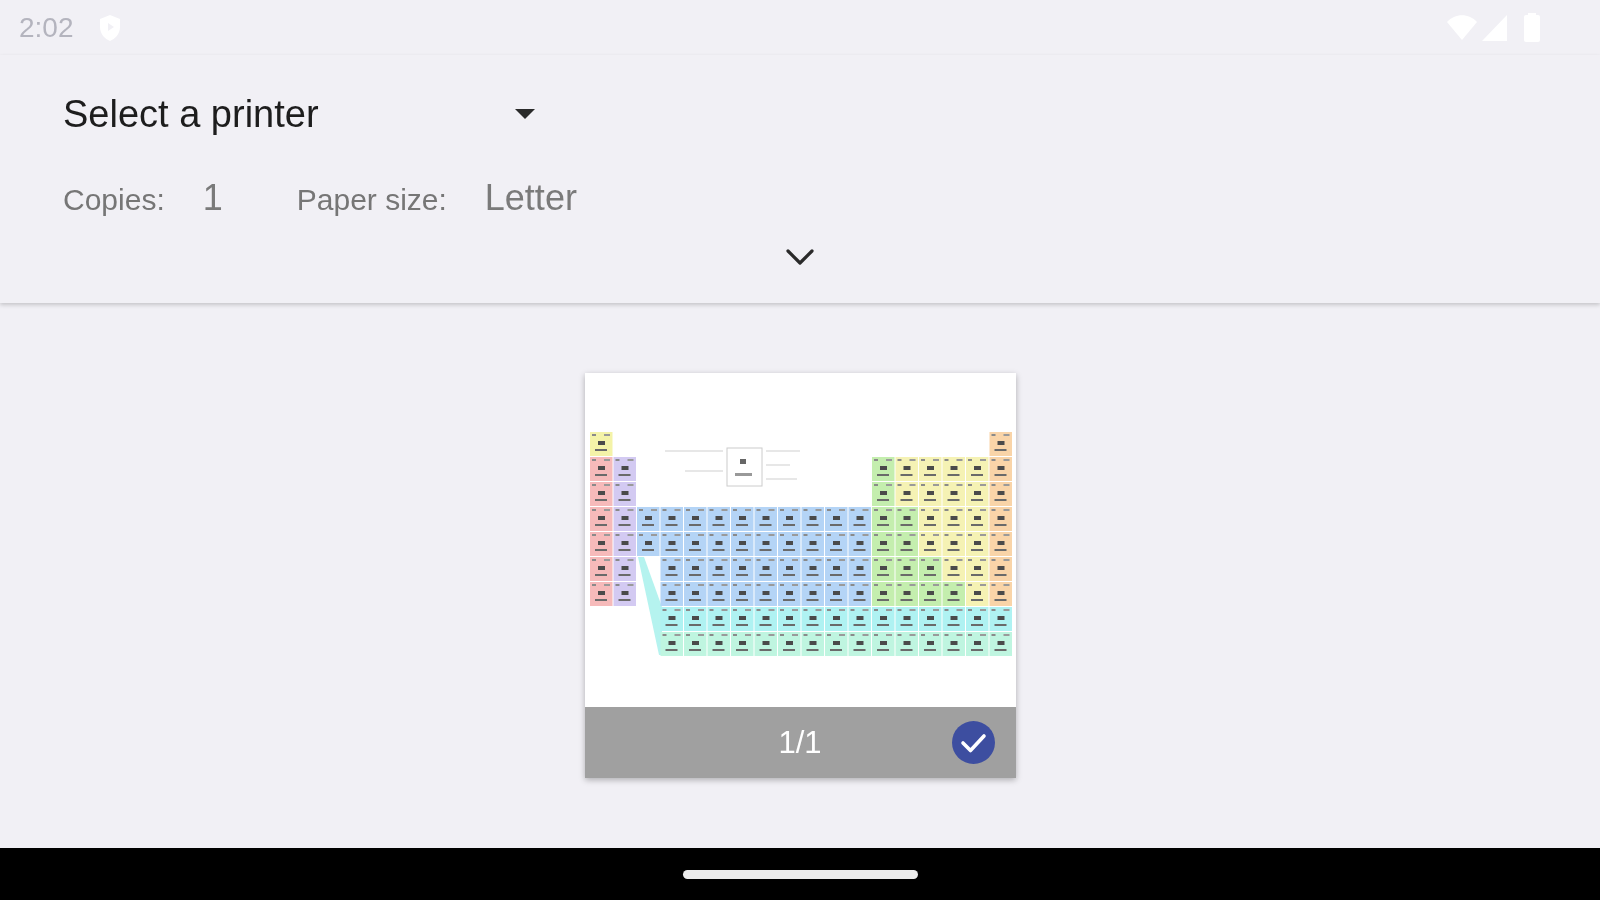 The image size is (1600, 900). Describe the element at coordinates (800, 742) in the screenshot. I see `page-number: 1/1` at that location.